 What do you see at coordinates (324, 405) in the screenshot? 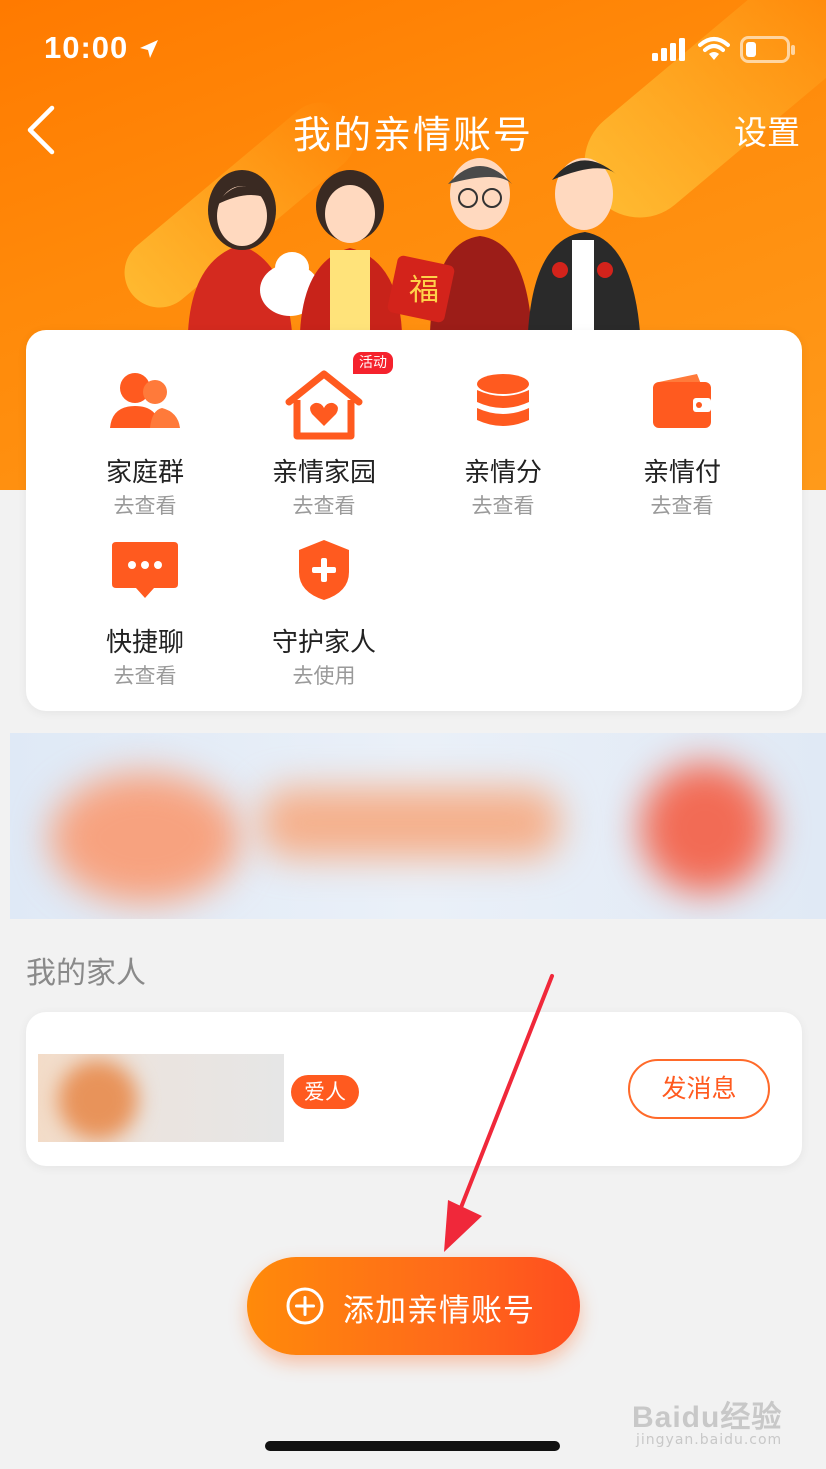
I see `heart-house-icon` at bounding box center [324, 405].